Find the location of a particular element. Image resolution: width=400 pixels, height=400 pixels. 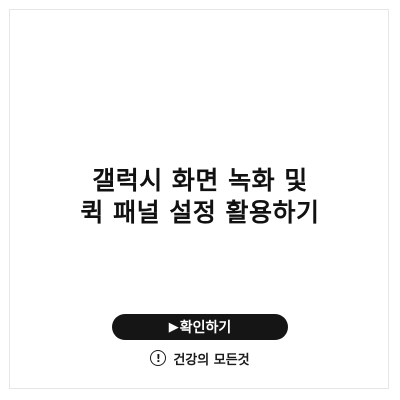

play-icon: ▶ is located at coordinates (173, 327).